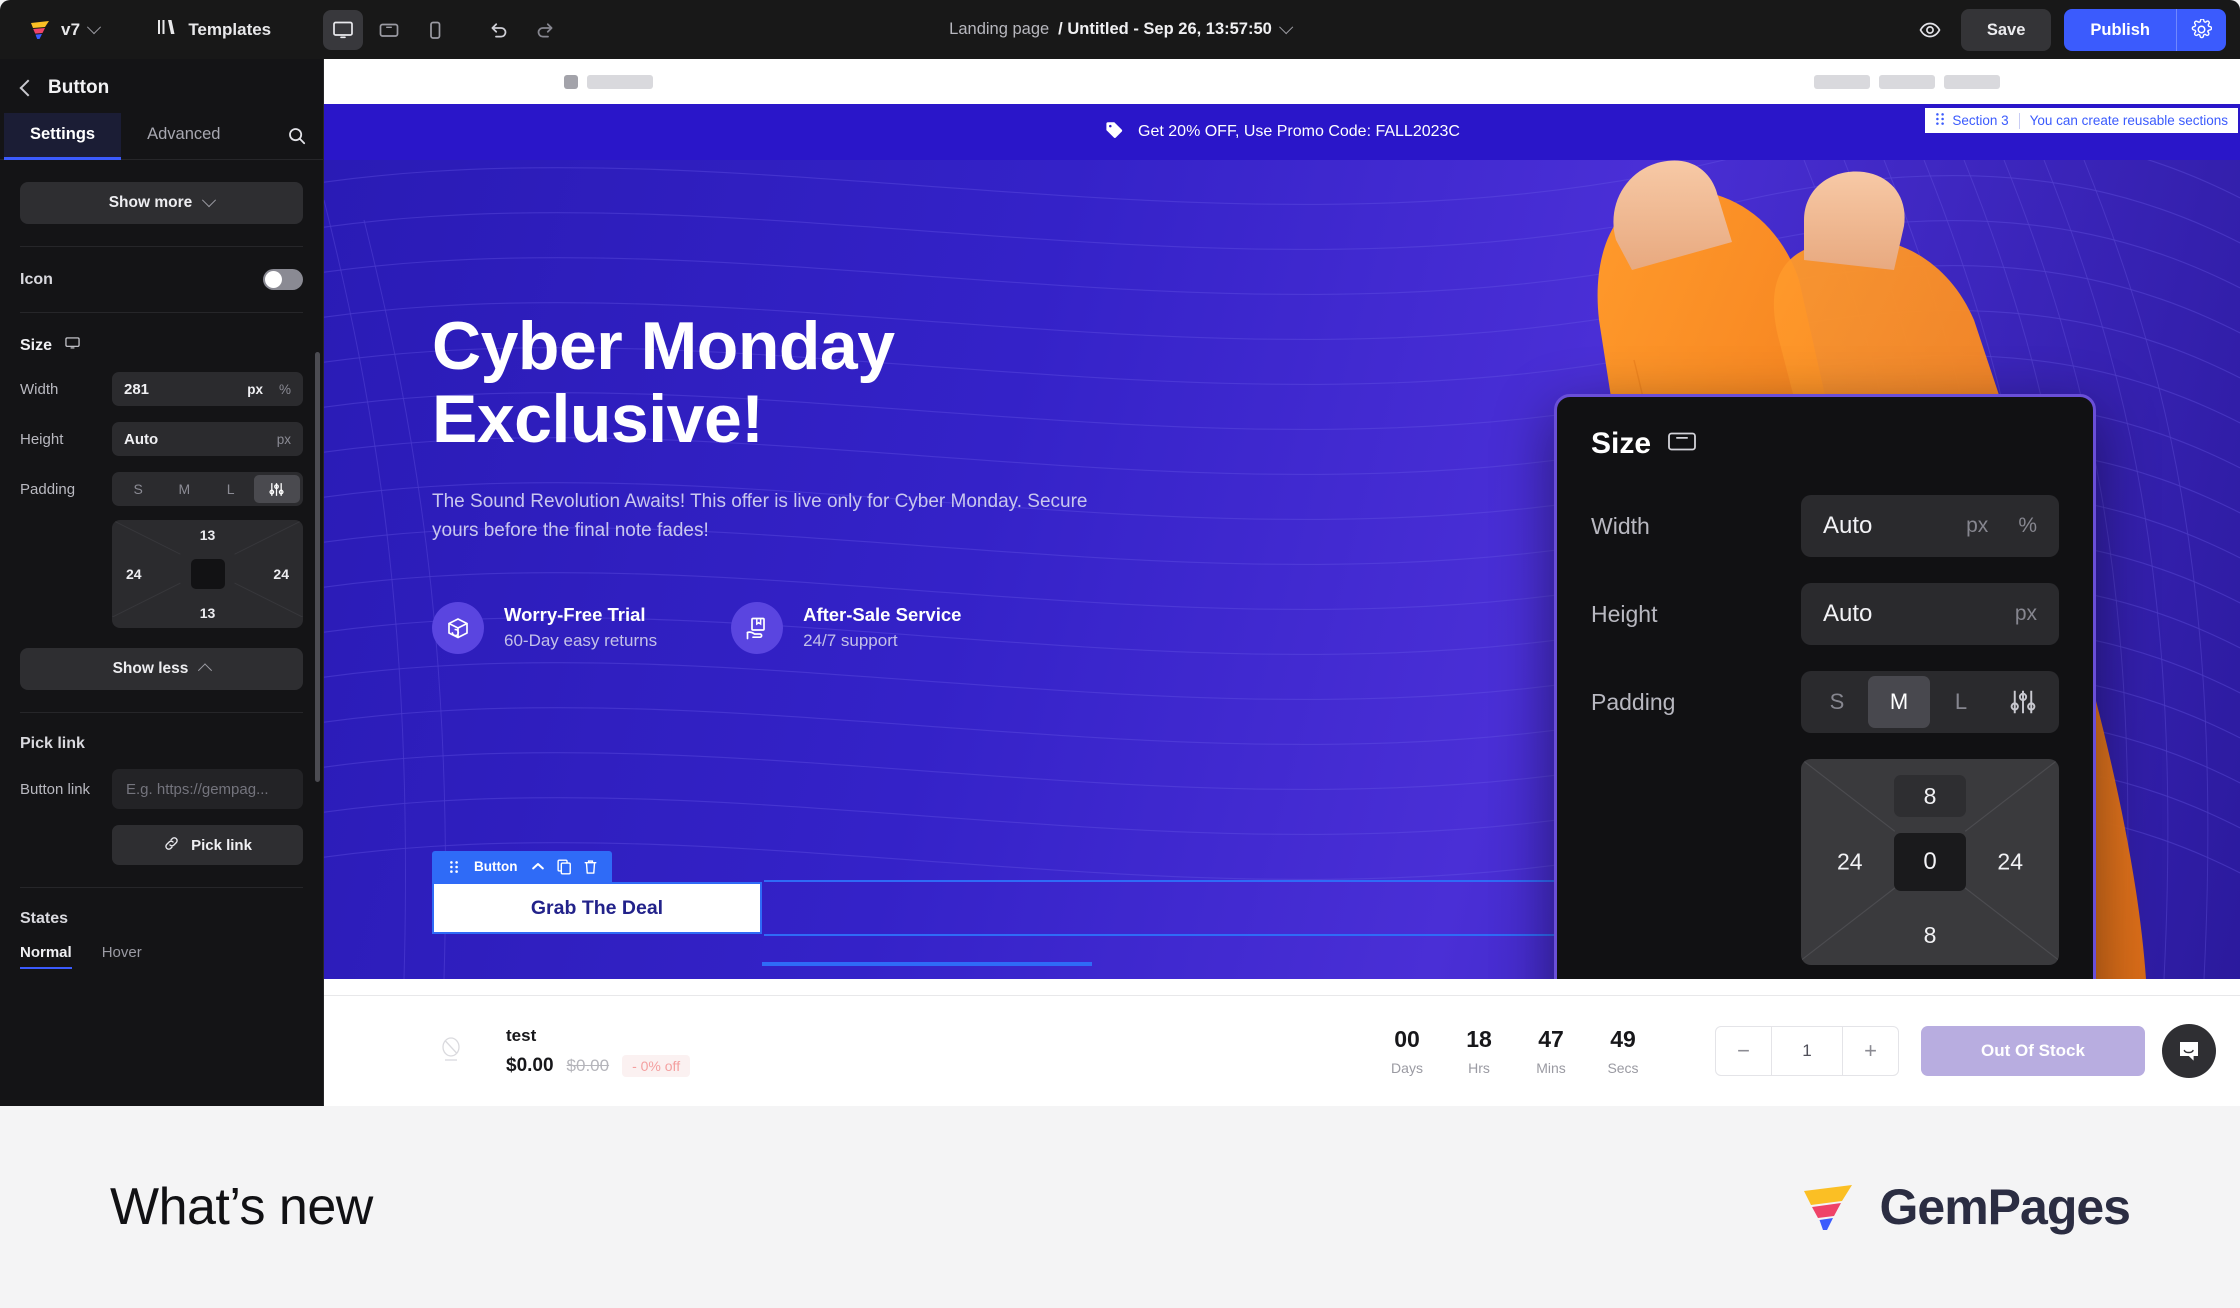 The width and height of the screenshot is (2240, 1308). I want to click on chevron-up-icon, so click(538, 867).